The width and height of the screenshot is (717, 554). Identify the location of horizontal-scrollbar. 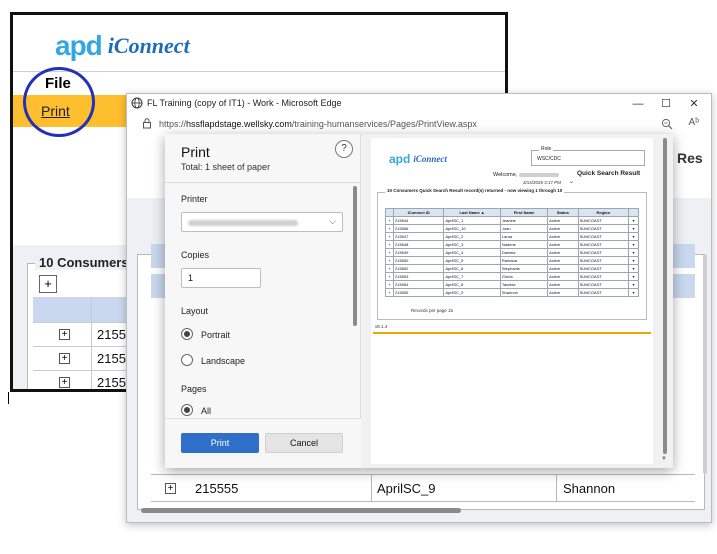
(301, 510).